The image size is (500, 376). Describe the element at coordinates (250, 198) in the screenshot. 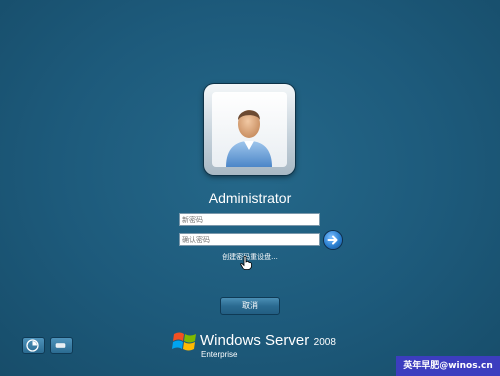

I see `username-label: Administrator` at that location.